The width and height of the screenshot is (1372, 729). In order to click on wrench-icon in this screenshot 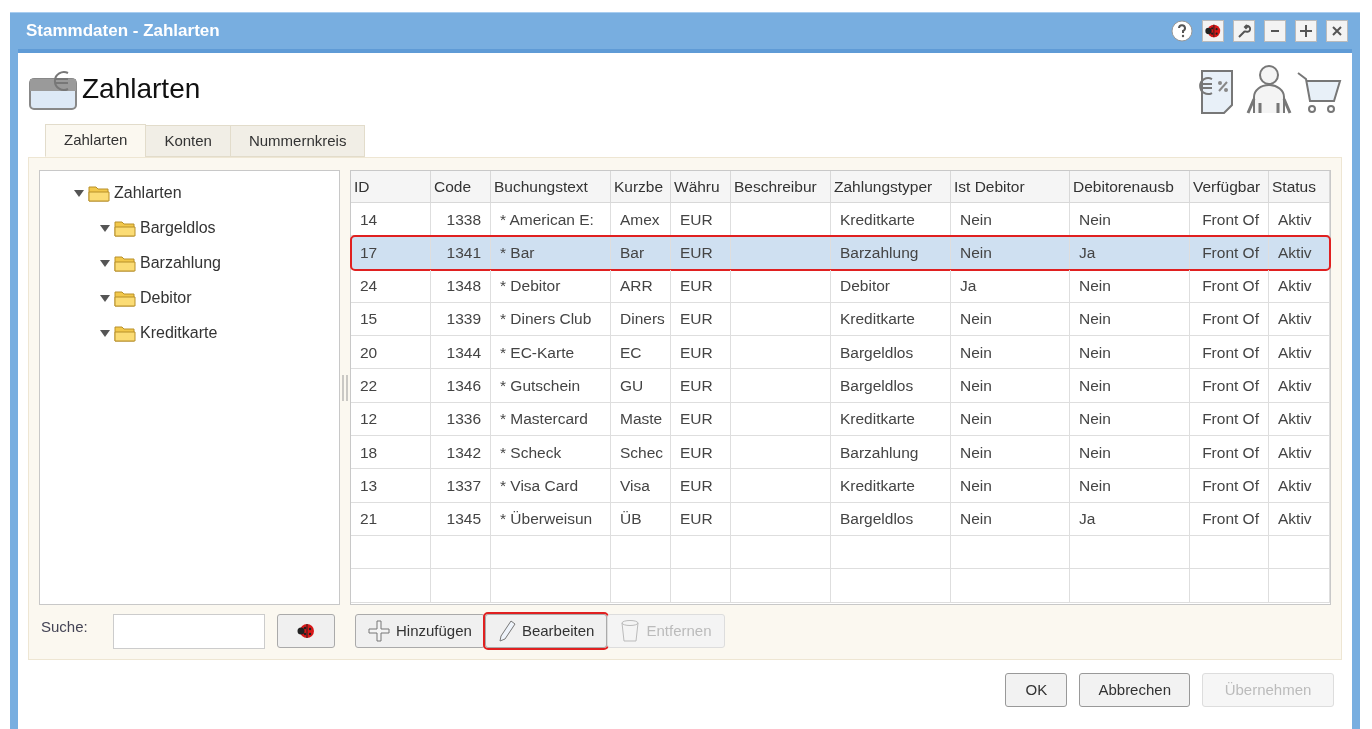, I will do `click(1244, 31)`.